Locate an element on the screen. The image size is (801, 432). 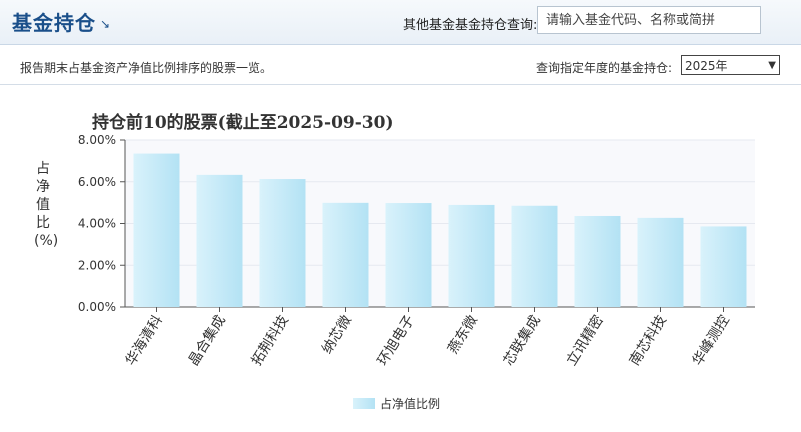
x-tick-label: 芯联集成 is located at coordinates (522, 340).